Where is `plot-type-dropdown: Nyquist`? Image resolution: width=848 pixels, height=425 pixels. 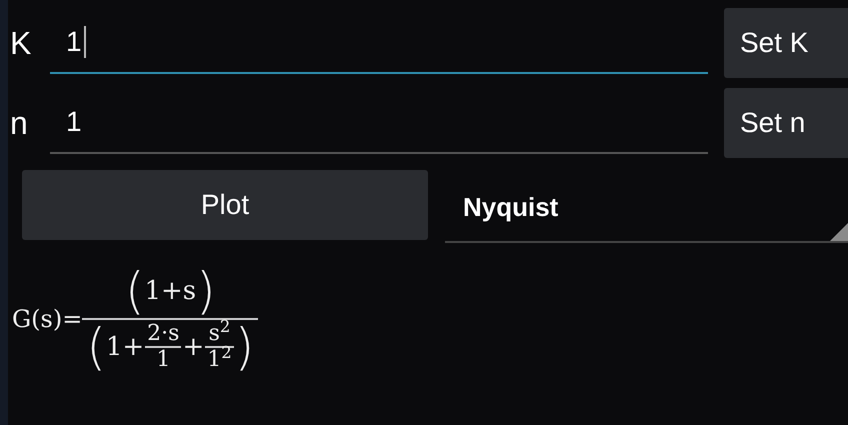
plot-type-dropdown: Nyquist is located at coordinates (646, 208).